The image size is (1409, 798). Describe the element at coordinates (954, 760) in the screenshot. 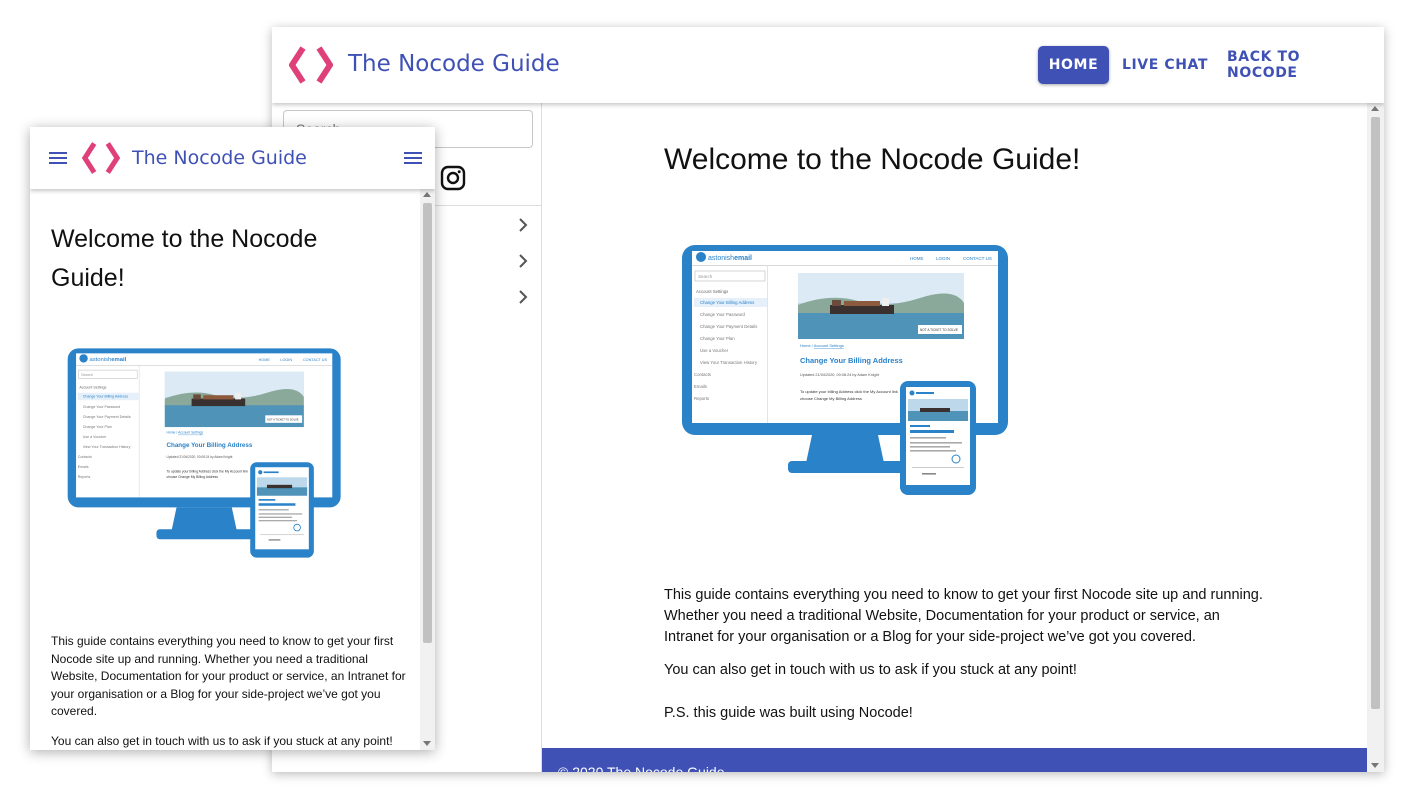

I see `page-footer: © 2020 The Nocode Guide` at that location.